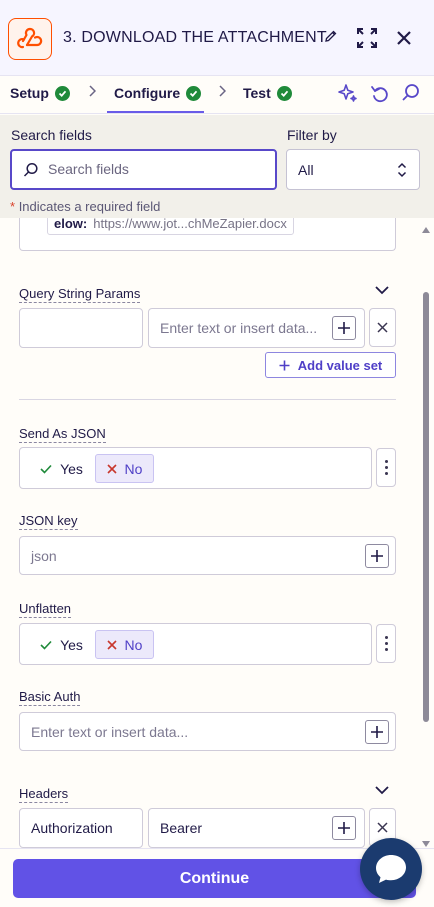  Describe the element at coordinates (391, 869) in the screenshot. I see `chat-bubble-icon` at that location.